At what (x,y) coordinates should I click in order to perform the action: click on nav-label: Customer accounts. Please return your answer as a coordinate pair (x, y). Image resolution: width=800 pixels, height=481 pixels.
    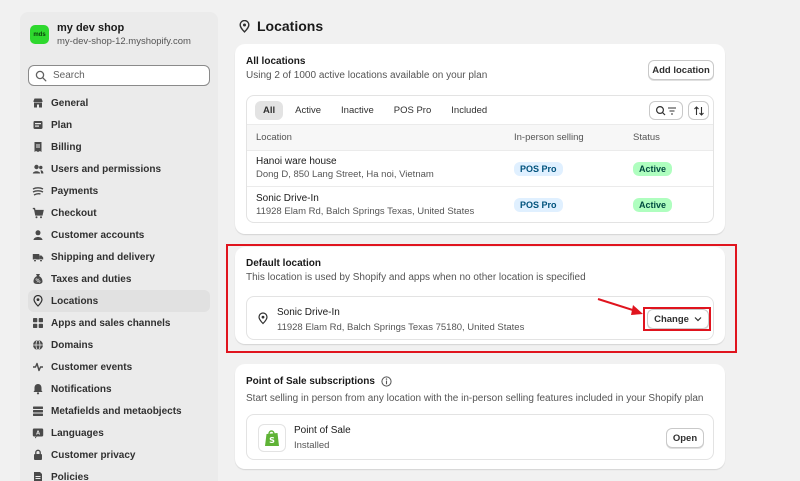
    Looking at the image, I should click on (98, 235).